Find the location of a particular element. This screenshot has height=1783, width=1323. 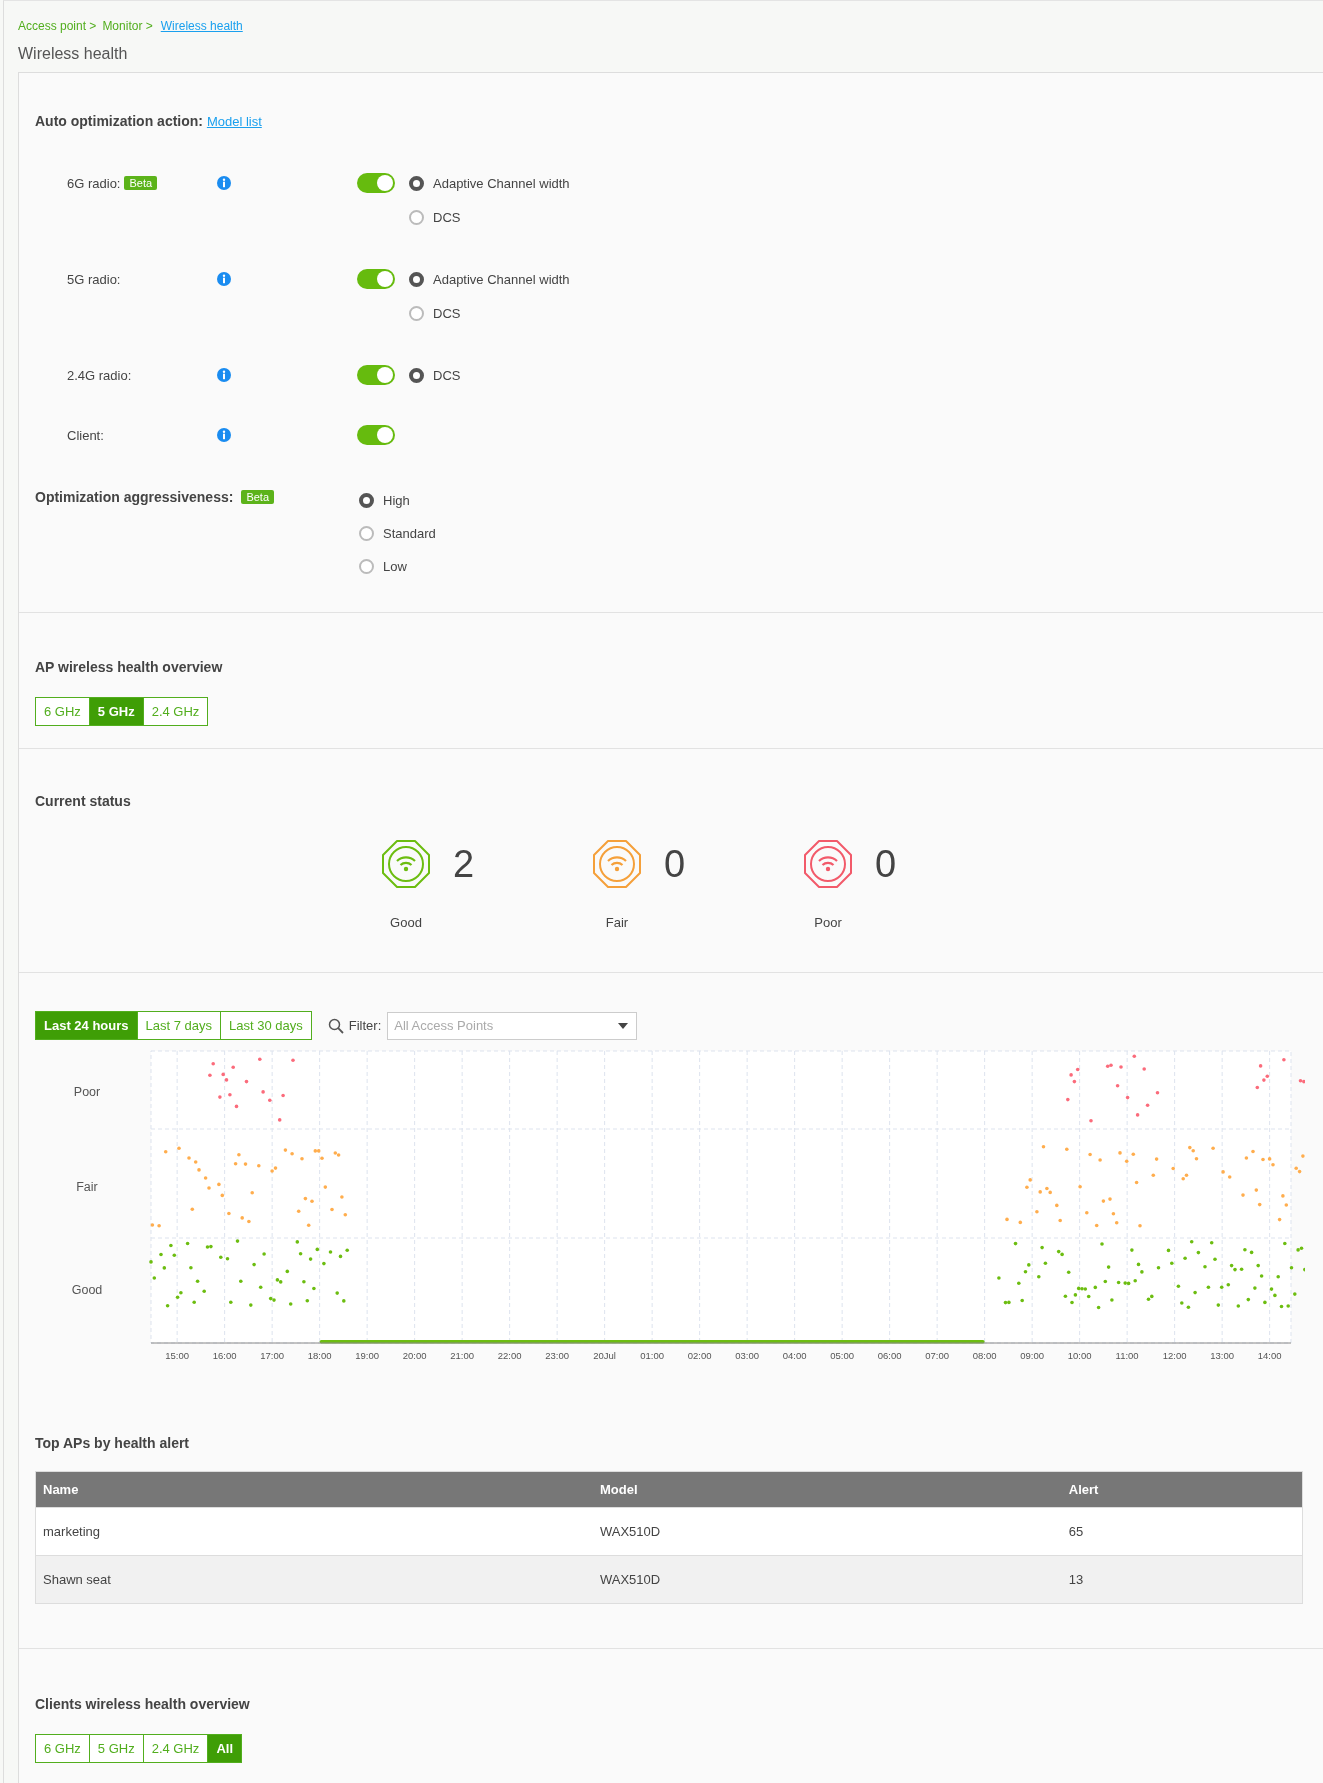

axis-label: 13:00 is located at coordinates (1222, 1355).